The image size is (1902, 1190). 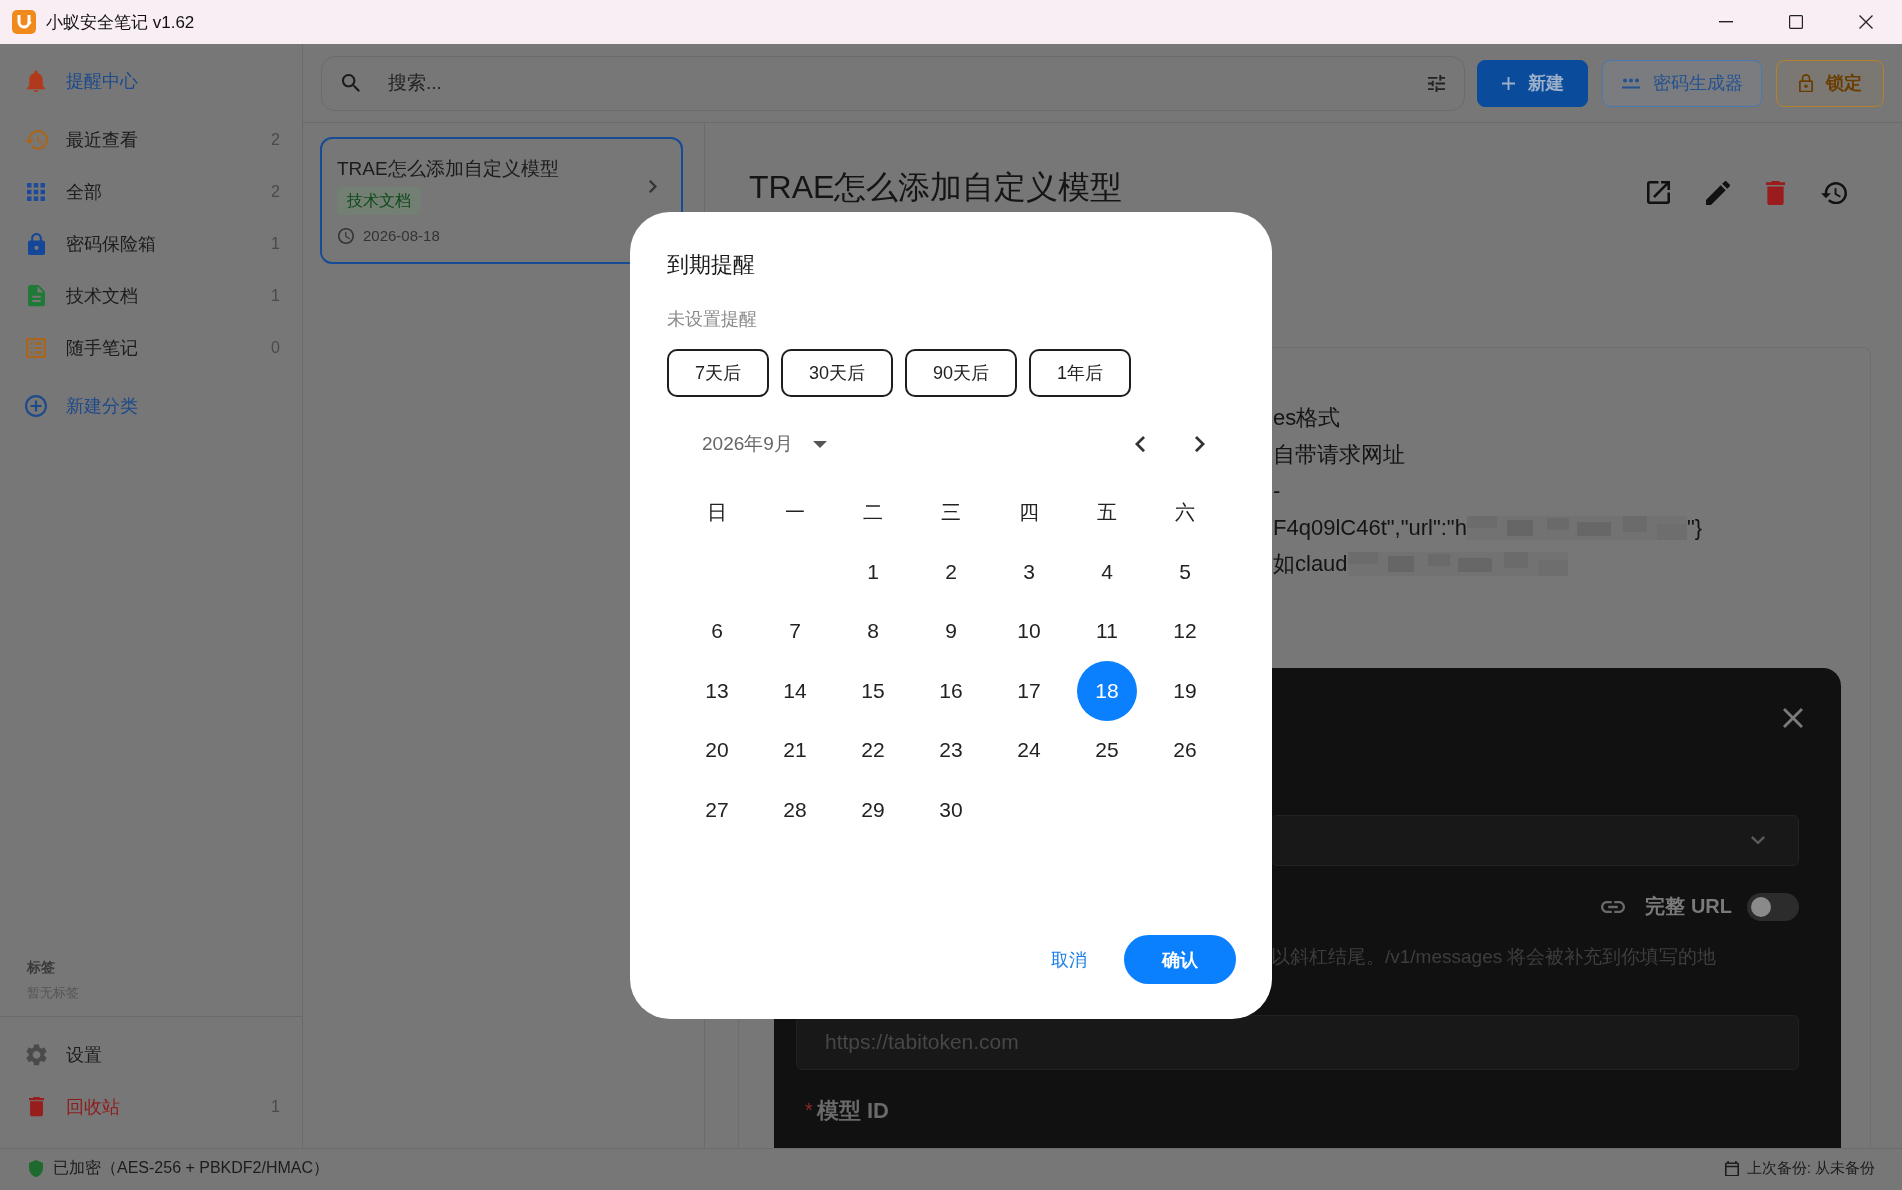 What do you see at coordinates (718, 373) in the screenshot?
I see `preset-button: 7天后` at bounding box center [718, 373].